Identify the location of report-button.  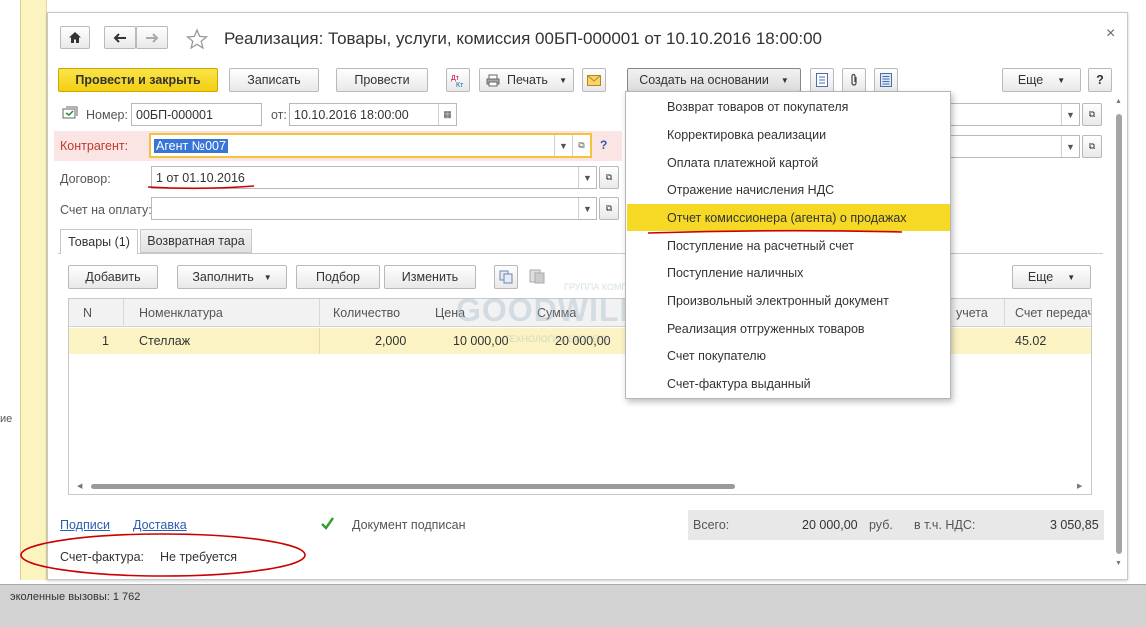
(886, 80).